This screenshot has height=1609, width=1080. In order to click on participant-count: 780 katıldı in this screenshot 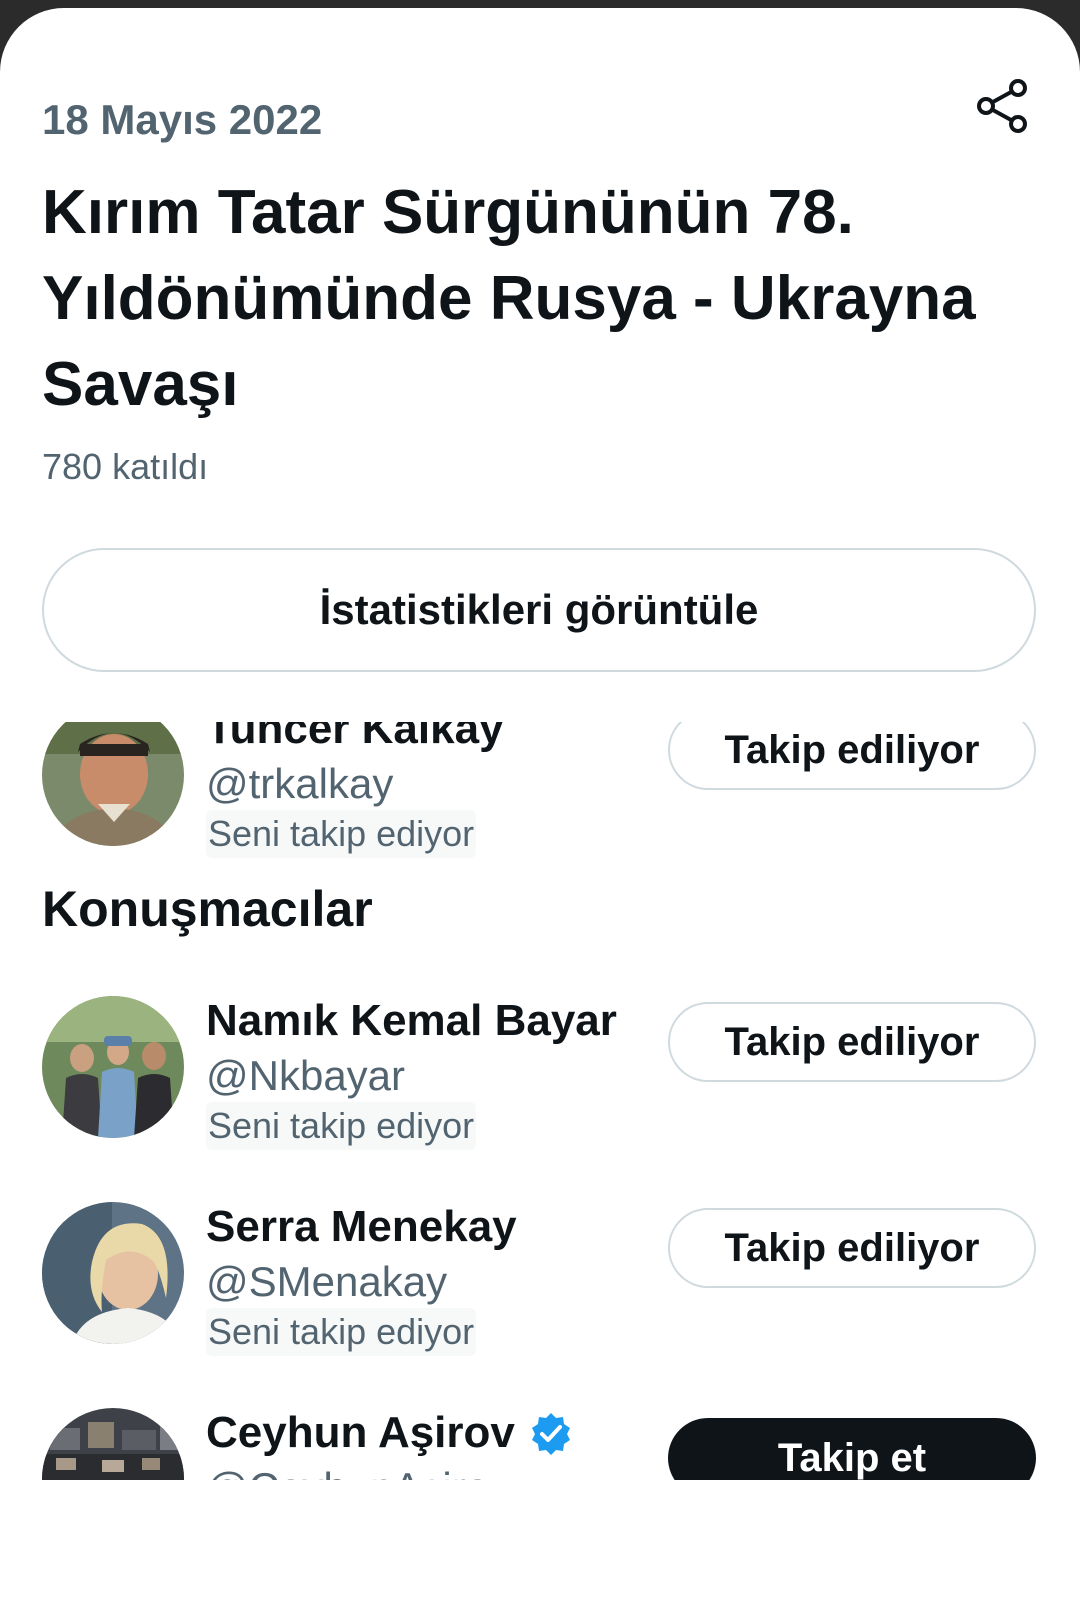, I will do `click(125, 466)`.